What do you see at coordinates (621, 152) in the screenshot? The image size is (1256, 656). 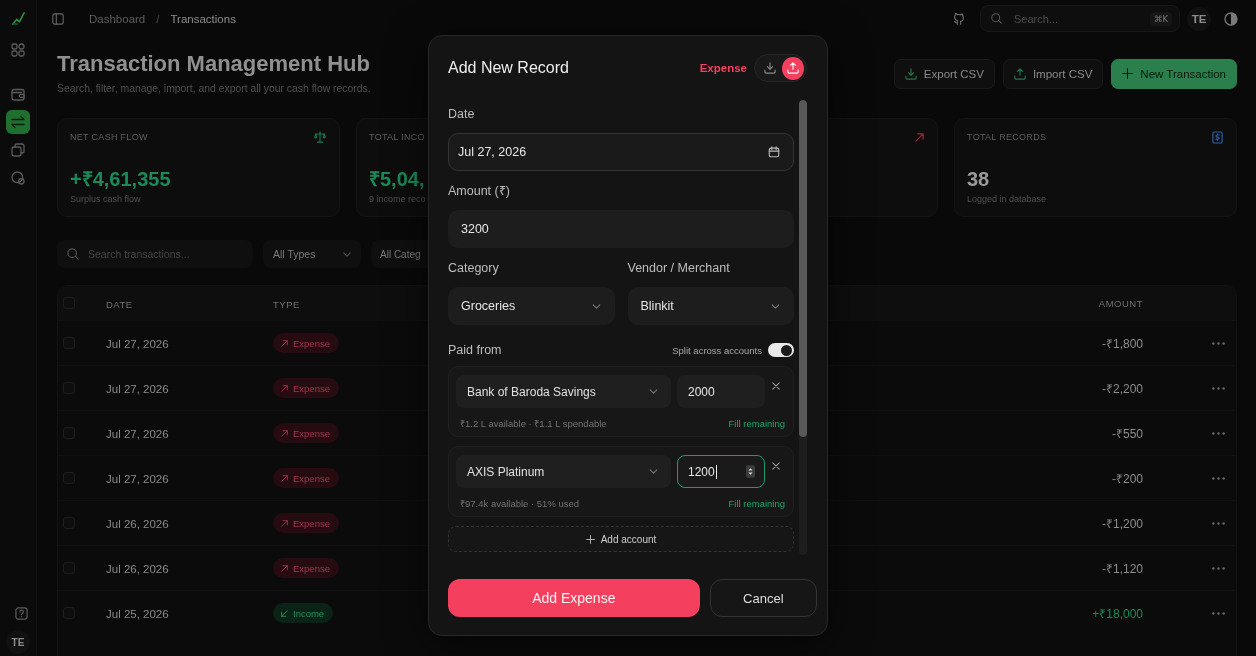 I see `date-field: Jul 27, 2026` at bounding box center [621, 152].